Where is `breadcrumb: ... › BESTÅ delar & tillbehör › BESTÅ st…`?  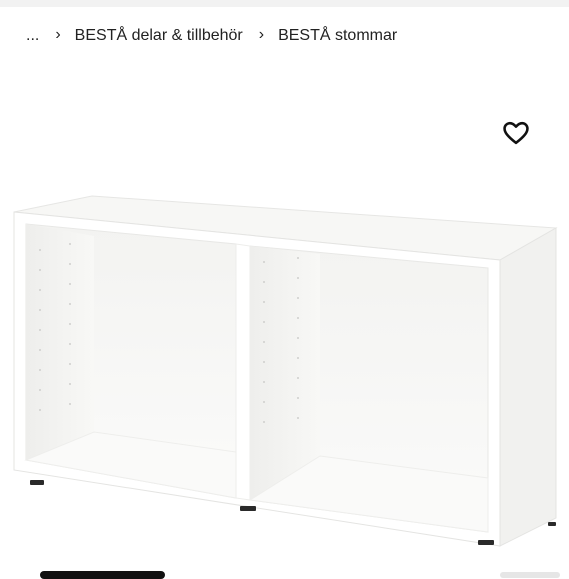 breadcrumb: ... › BESTÅ delar & tillbehör › BESTÅ st… is located at coordinates (211, 36).